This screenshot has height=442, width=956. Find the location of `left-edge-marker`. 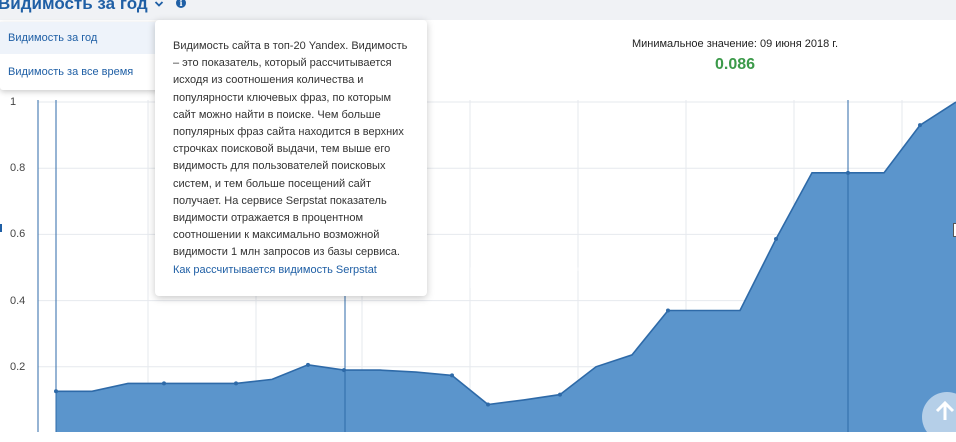

left-edge-marker is located at coordinates (1, 228).